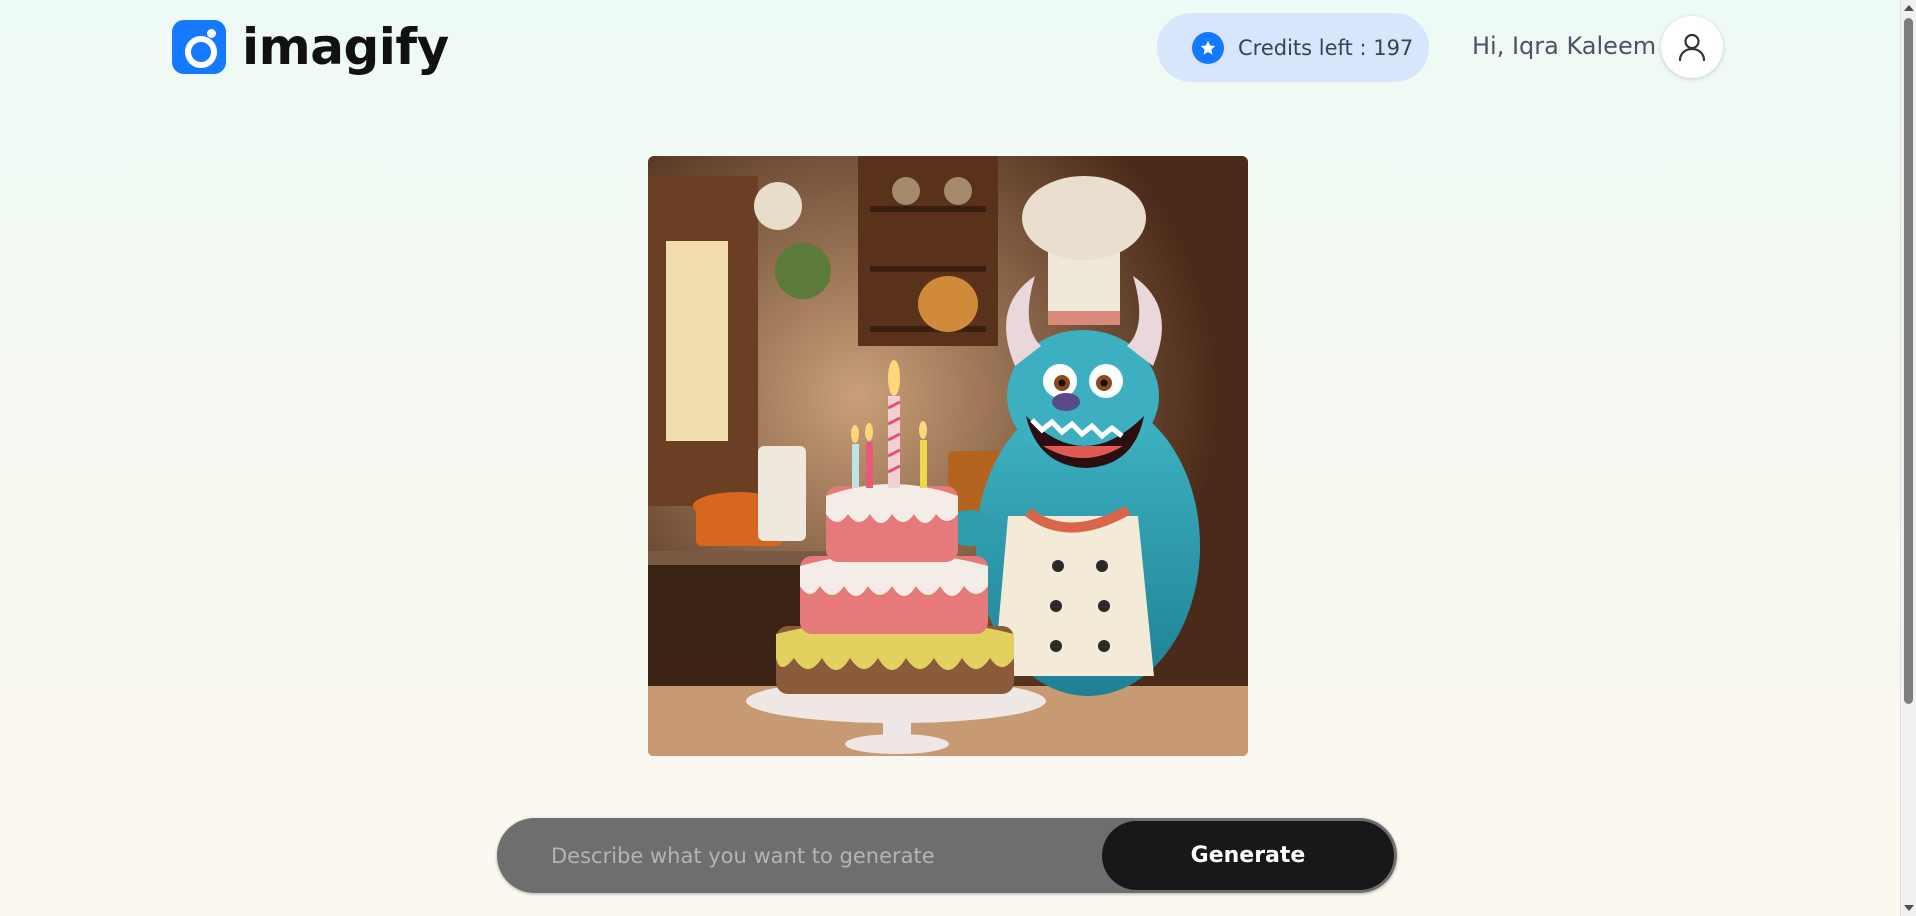  Describe the element at coordinates (797, 855) in the screenshot. I see `prompt-input` at that location.